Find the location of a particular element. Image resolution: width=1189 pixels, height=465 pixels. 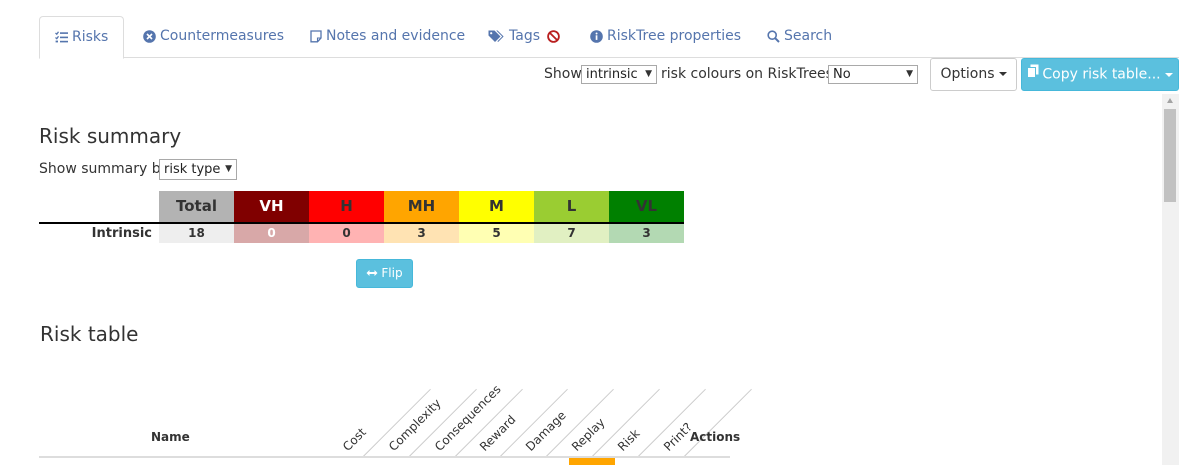

summary-value-vh: 0 is located at coordinates (271, 233).